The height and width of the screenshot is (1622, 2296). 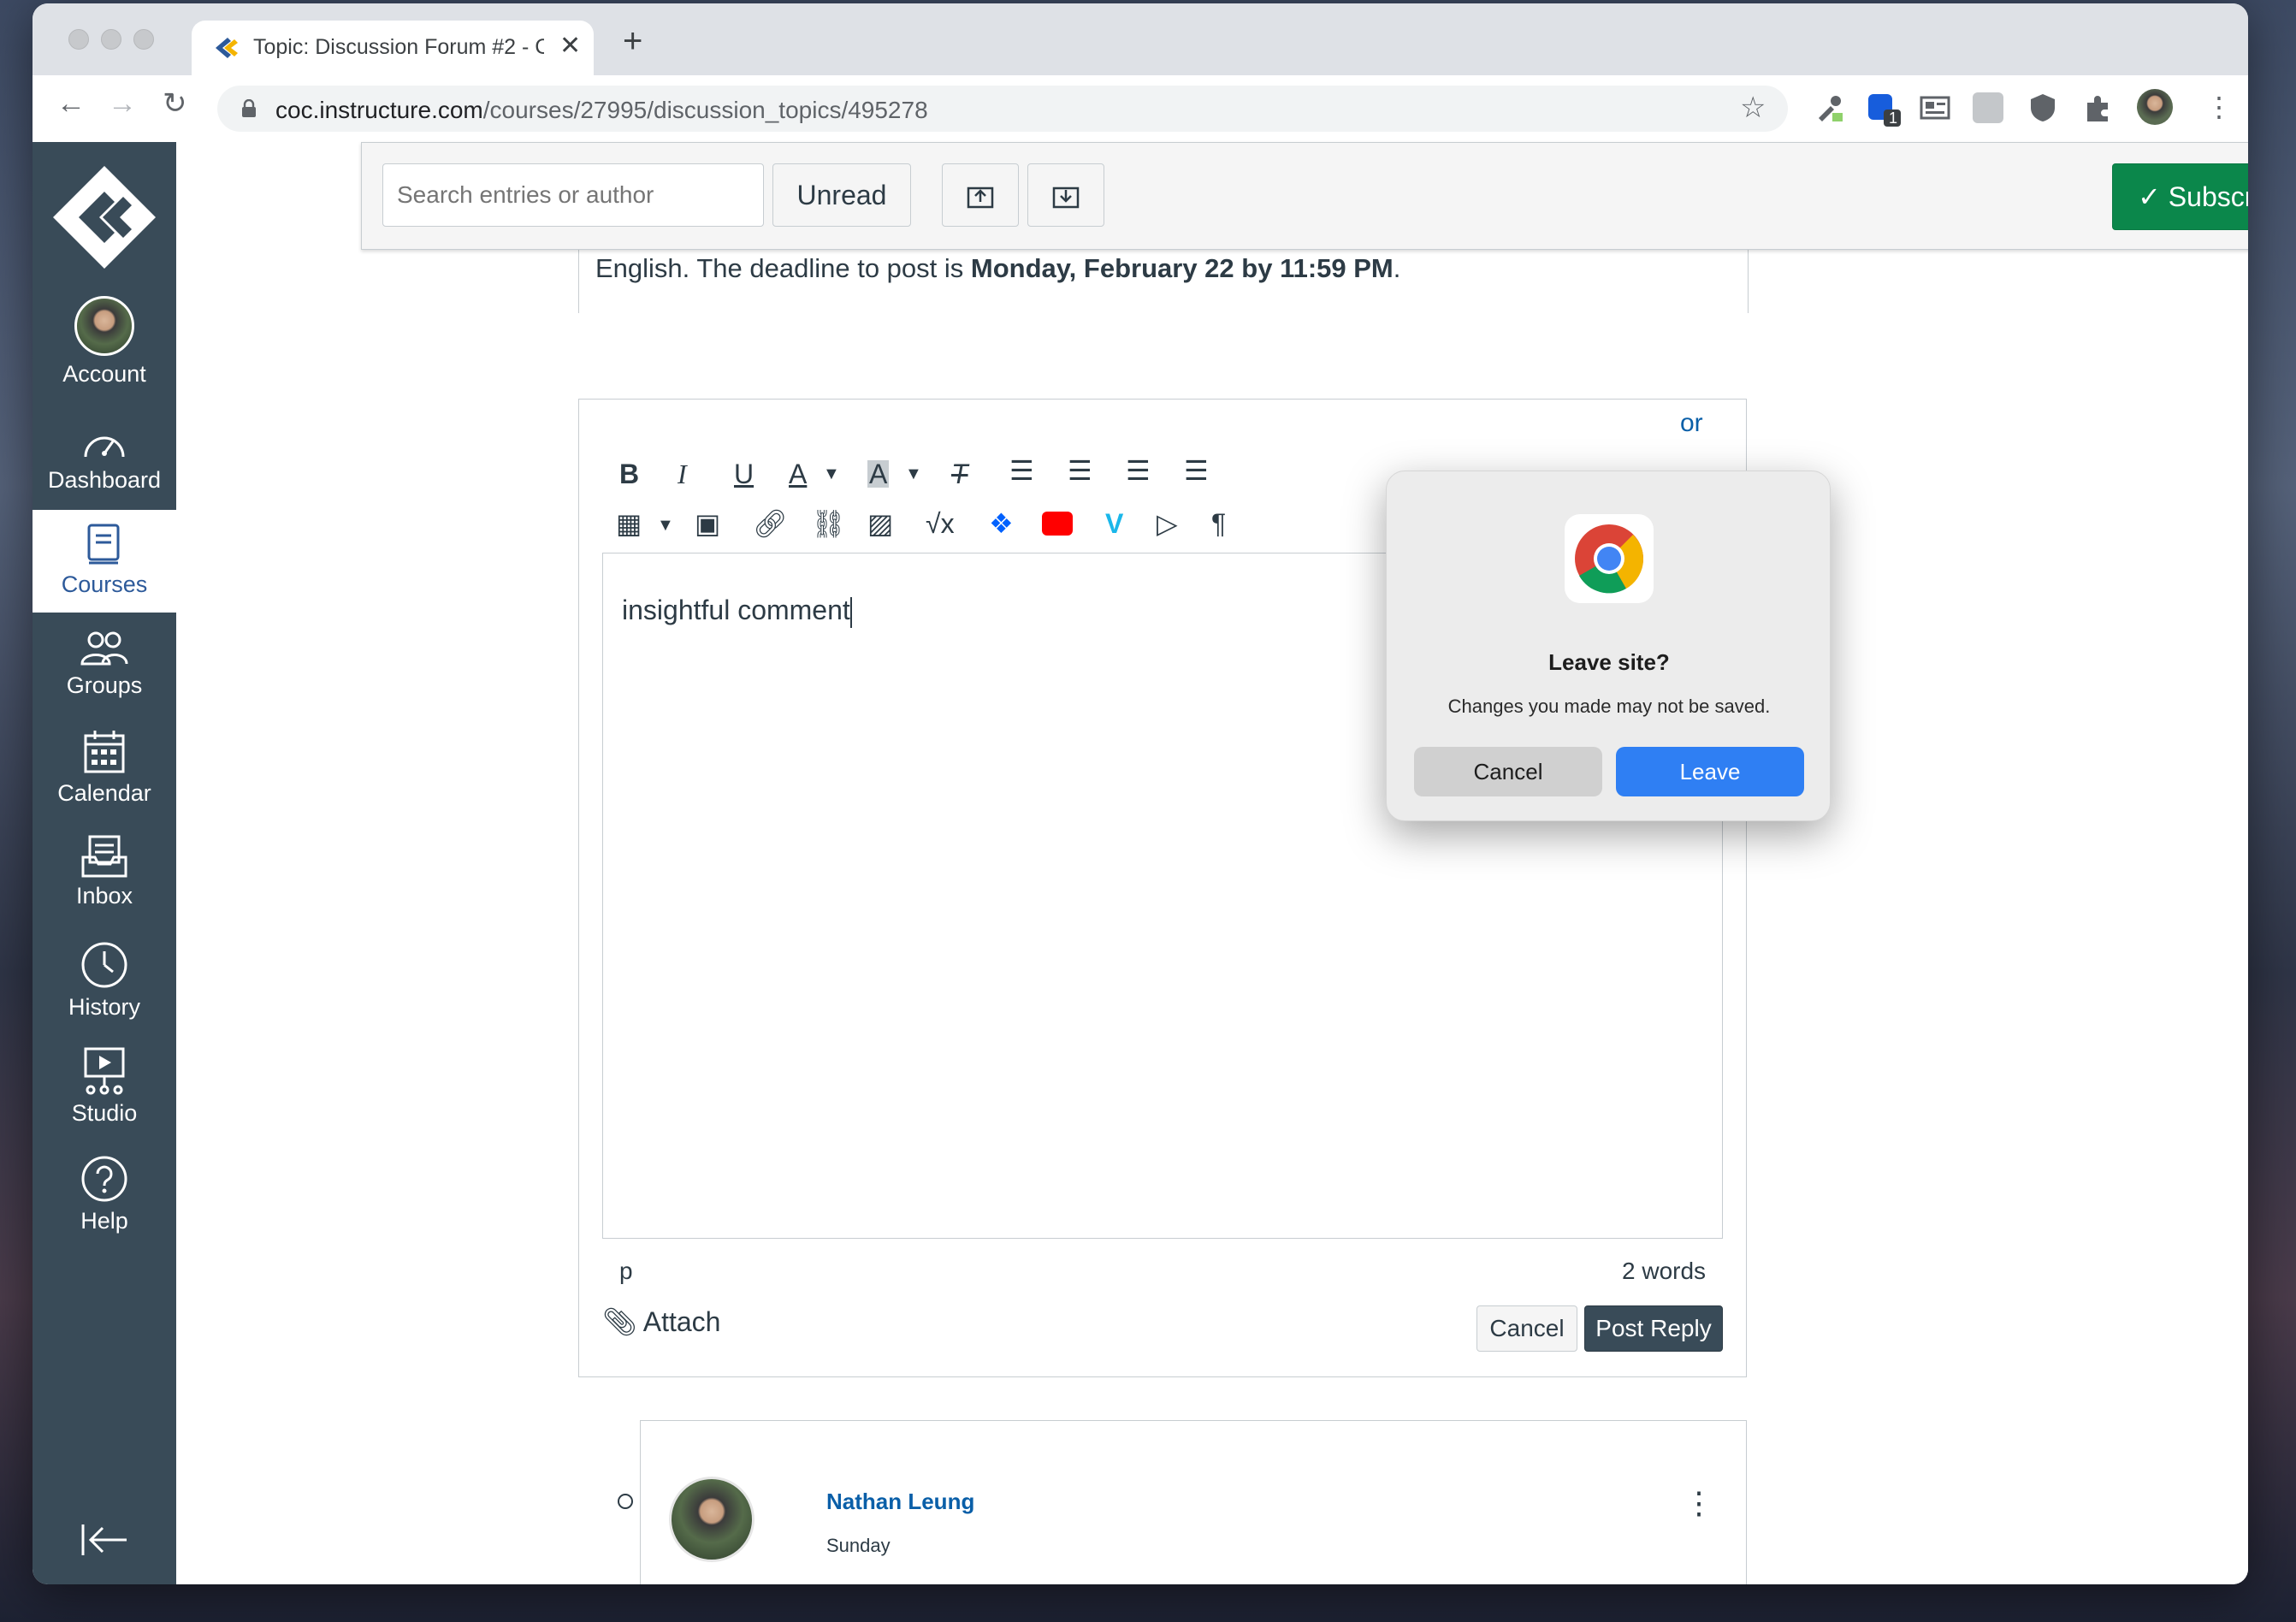 I want to click on link-icon: 🔗︎, so click(x=770, y=524).